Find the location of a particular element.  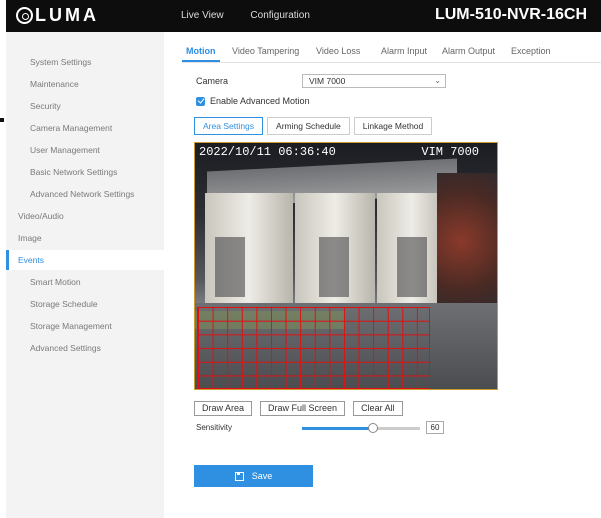

sensitivity-slider-fill is located at coordinates (337, 428).